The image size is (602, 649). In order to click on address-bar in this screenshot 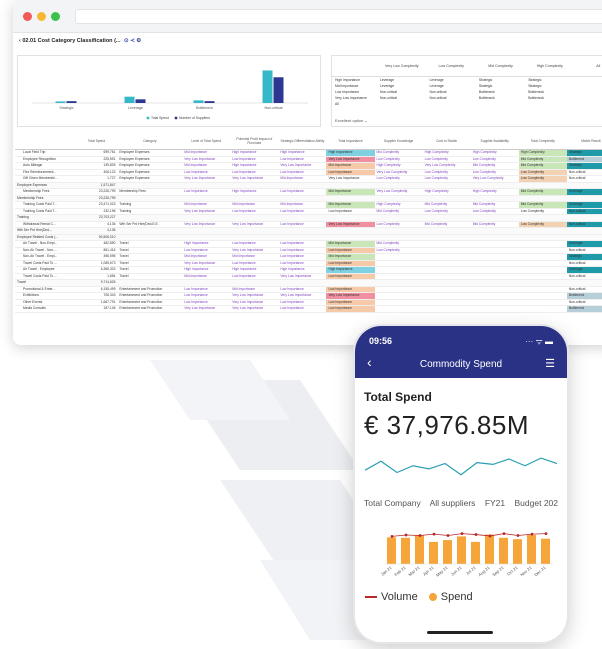, I will do `click(338, 16)`.